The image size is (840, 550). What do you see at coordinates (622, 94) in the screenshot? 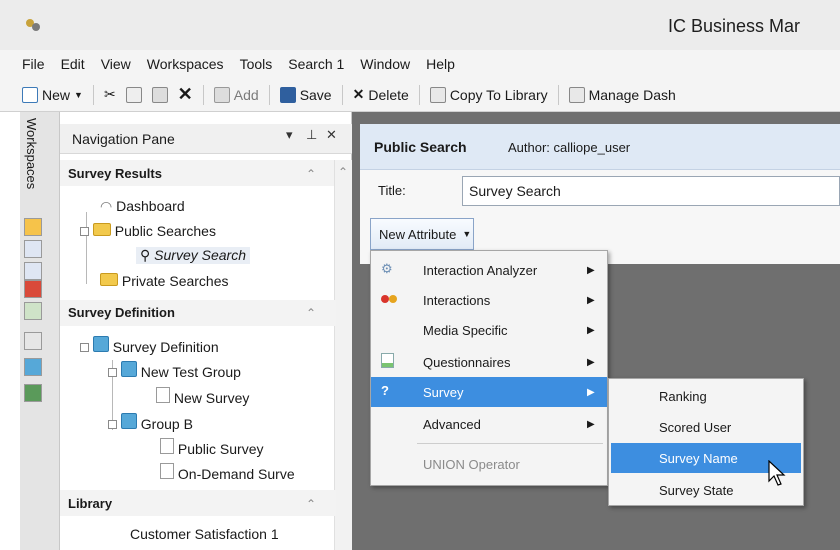
I see `manage-dashboard-button: Manage Dash` at bounding box center [622, 94].